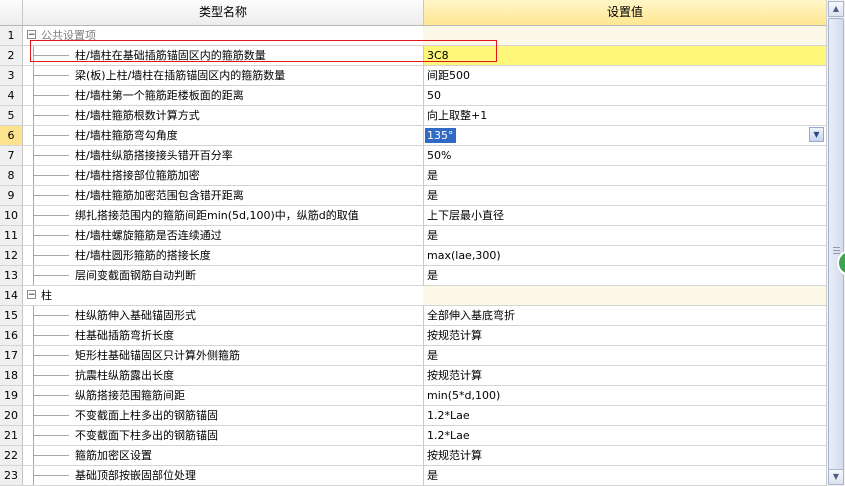 The image size is (845, 486). What do you see at coordinates (146, 415) in the screenshot?
I see `setting-label: 不变截面上柱多出的钢筋锚固` at bounding box center [146, 415].